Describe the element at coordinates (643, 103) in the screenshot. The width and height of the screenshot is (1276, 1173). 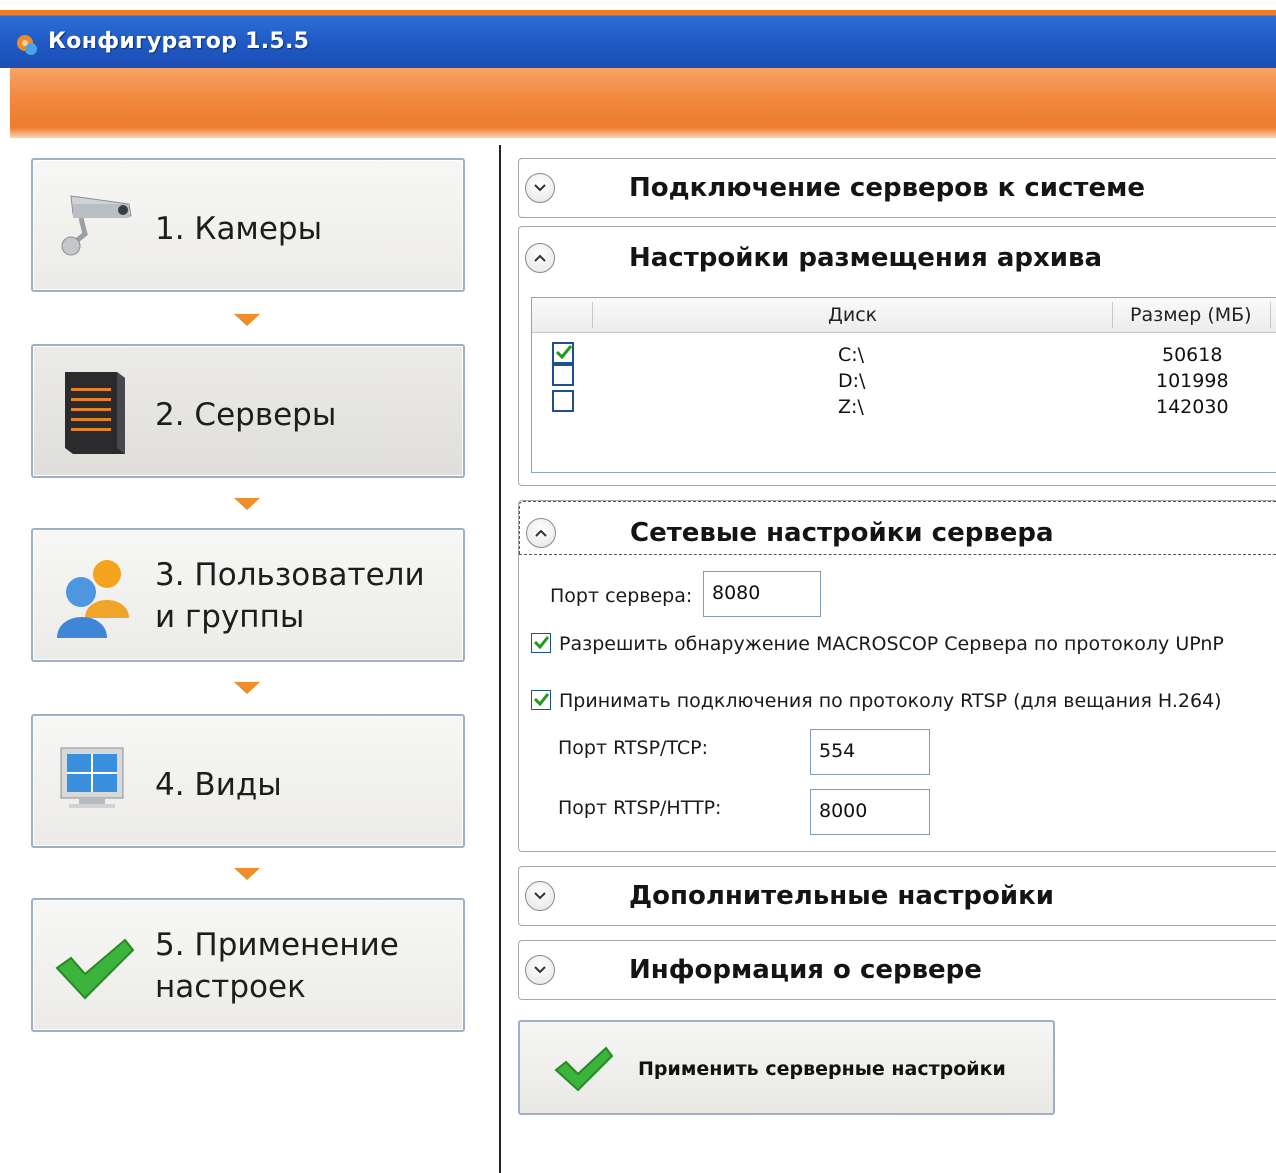
I see `header-band` at that location.